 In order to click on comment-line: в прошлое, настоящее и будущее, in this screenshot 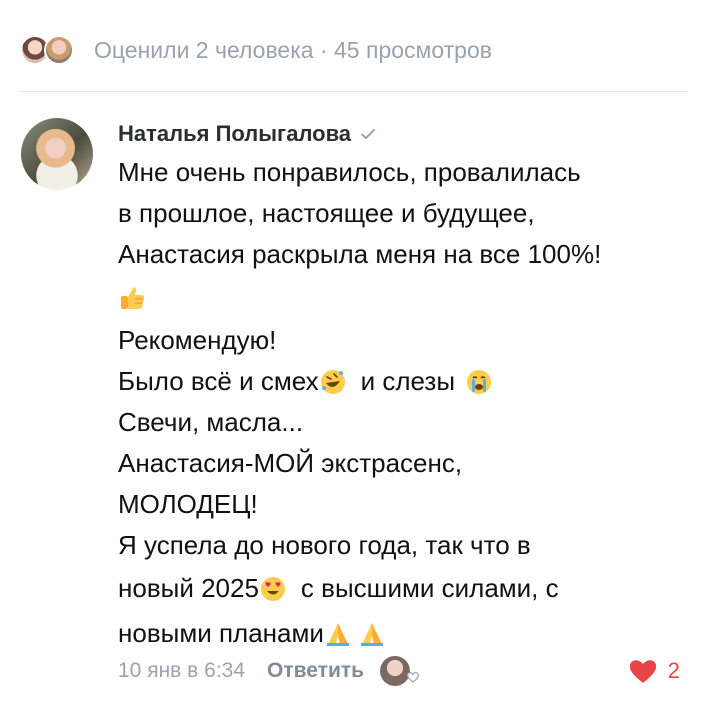, I will do `click(326, 213)`.